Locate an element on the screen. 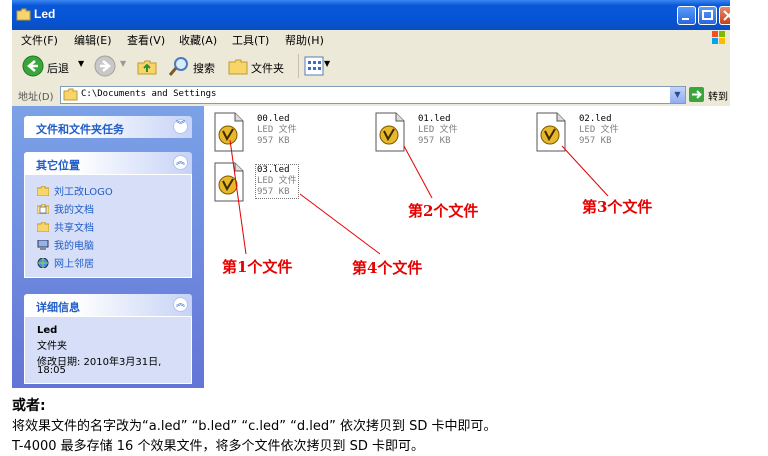 This screenshot has height=456, width=768. annotation-lines is located at coordinates (419, 197).